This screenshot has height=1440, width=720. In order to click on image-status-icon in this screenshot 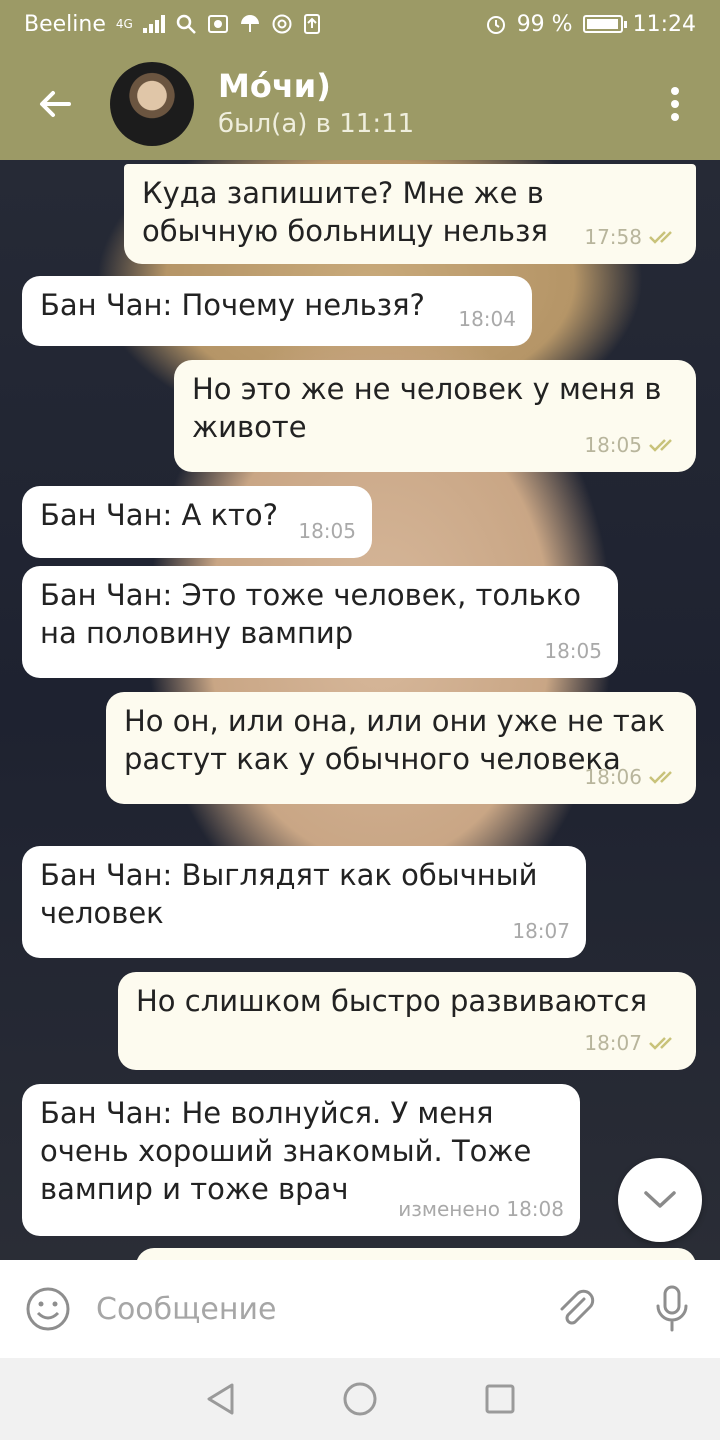, I will do `click(217, 24)`.